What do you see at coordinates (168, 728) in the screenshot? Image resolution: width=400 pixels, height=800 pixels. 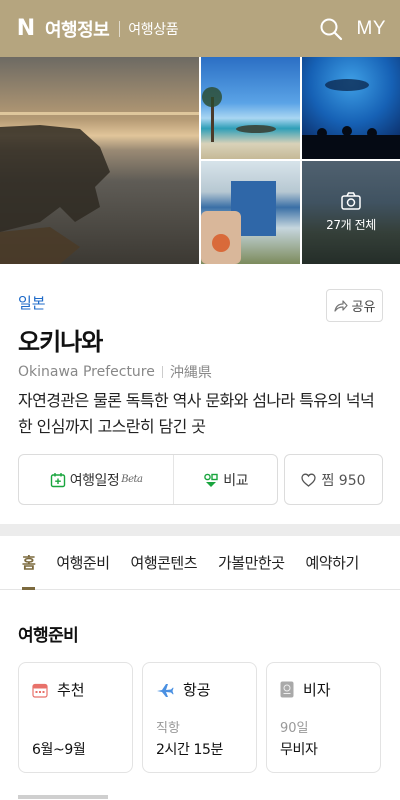 I see `prep-card-sub: 직항` at bounding box center [168, 728].